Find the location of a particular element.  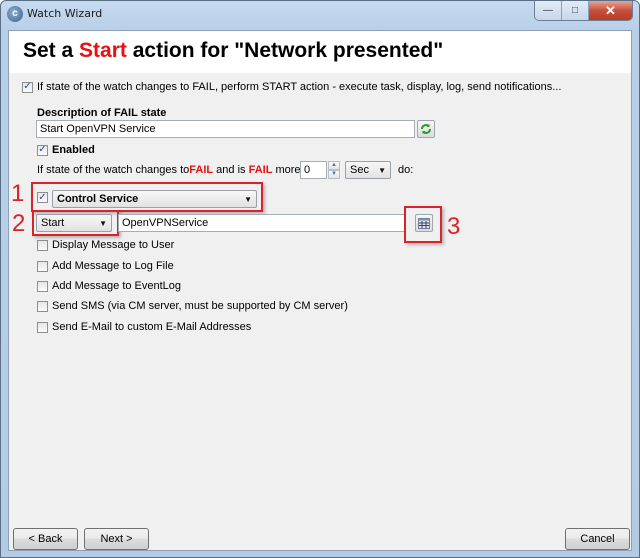

enabled-label: Enabled is located at coordinates (73, 150).